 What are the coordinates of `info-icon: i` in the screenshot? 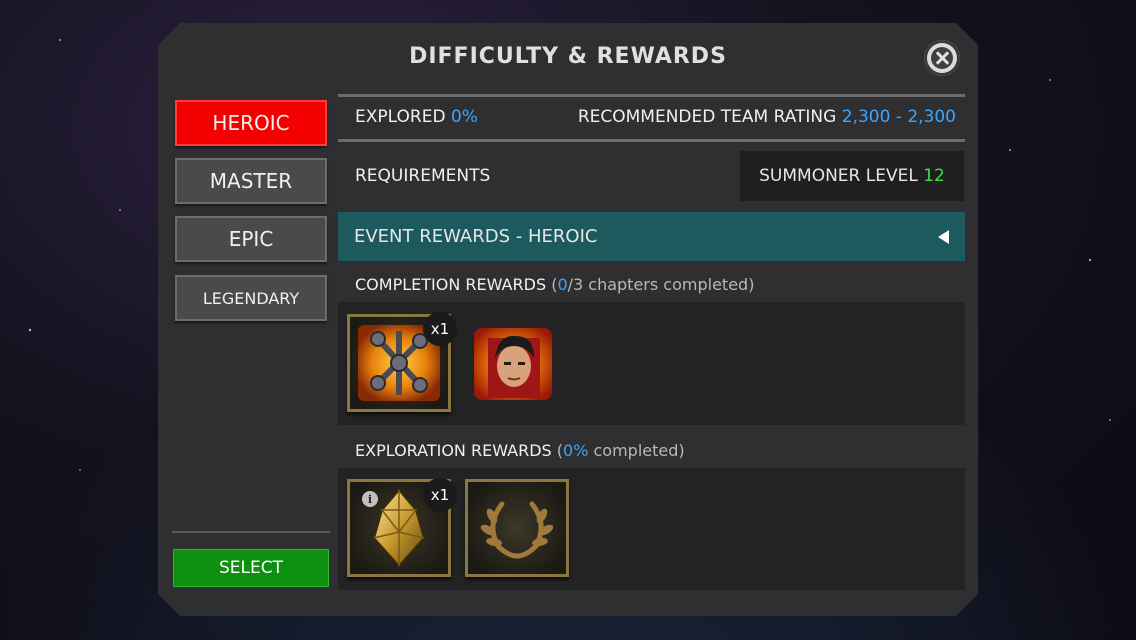 It's located at (370, 499).